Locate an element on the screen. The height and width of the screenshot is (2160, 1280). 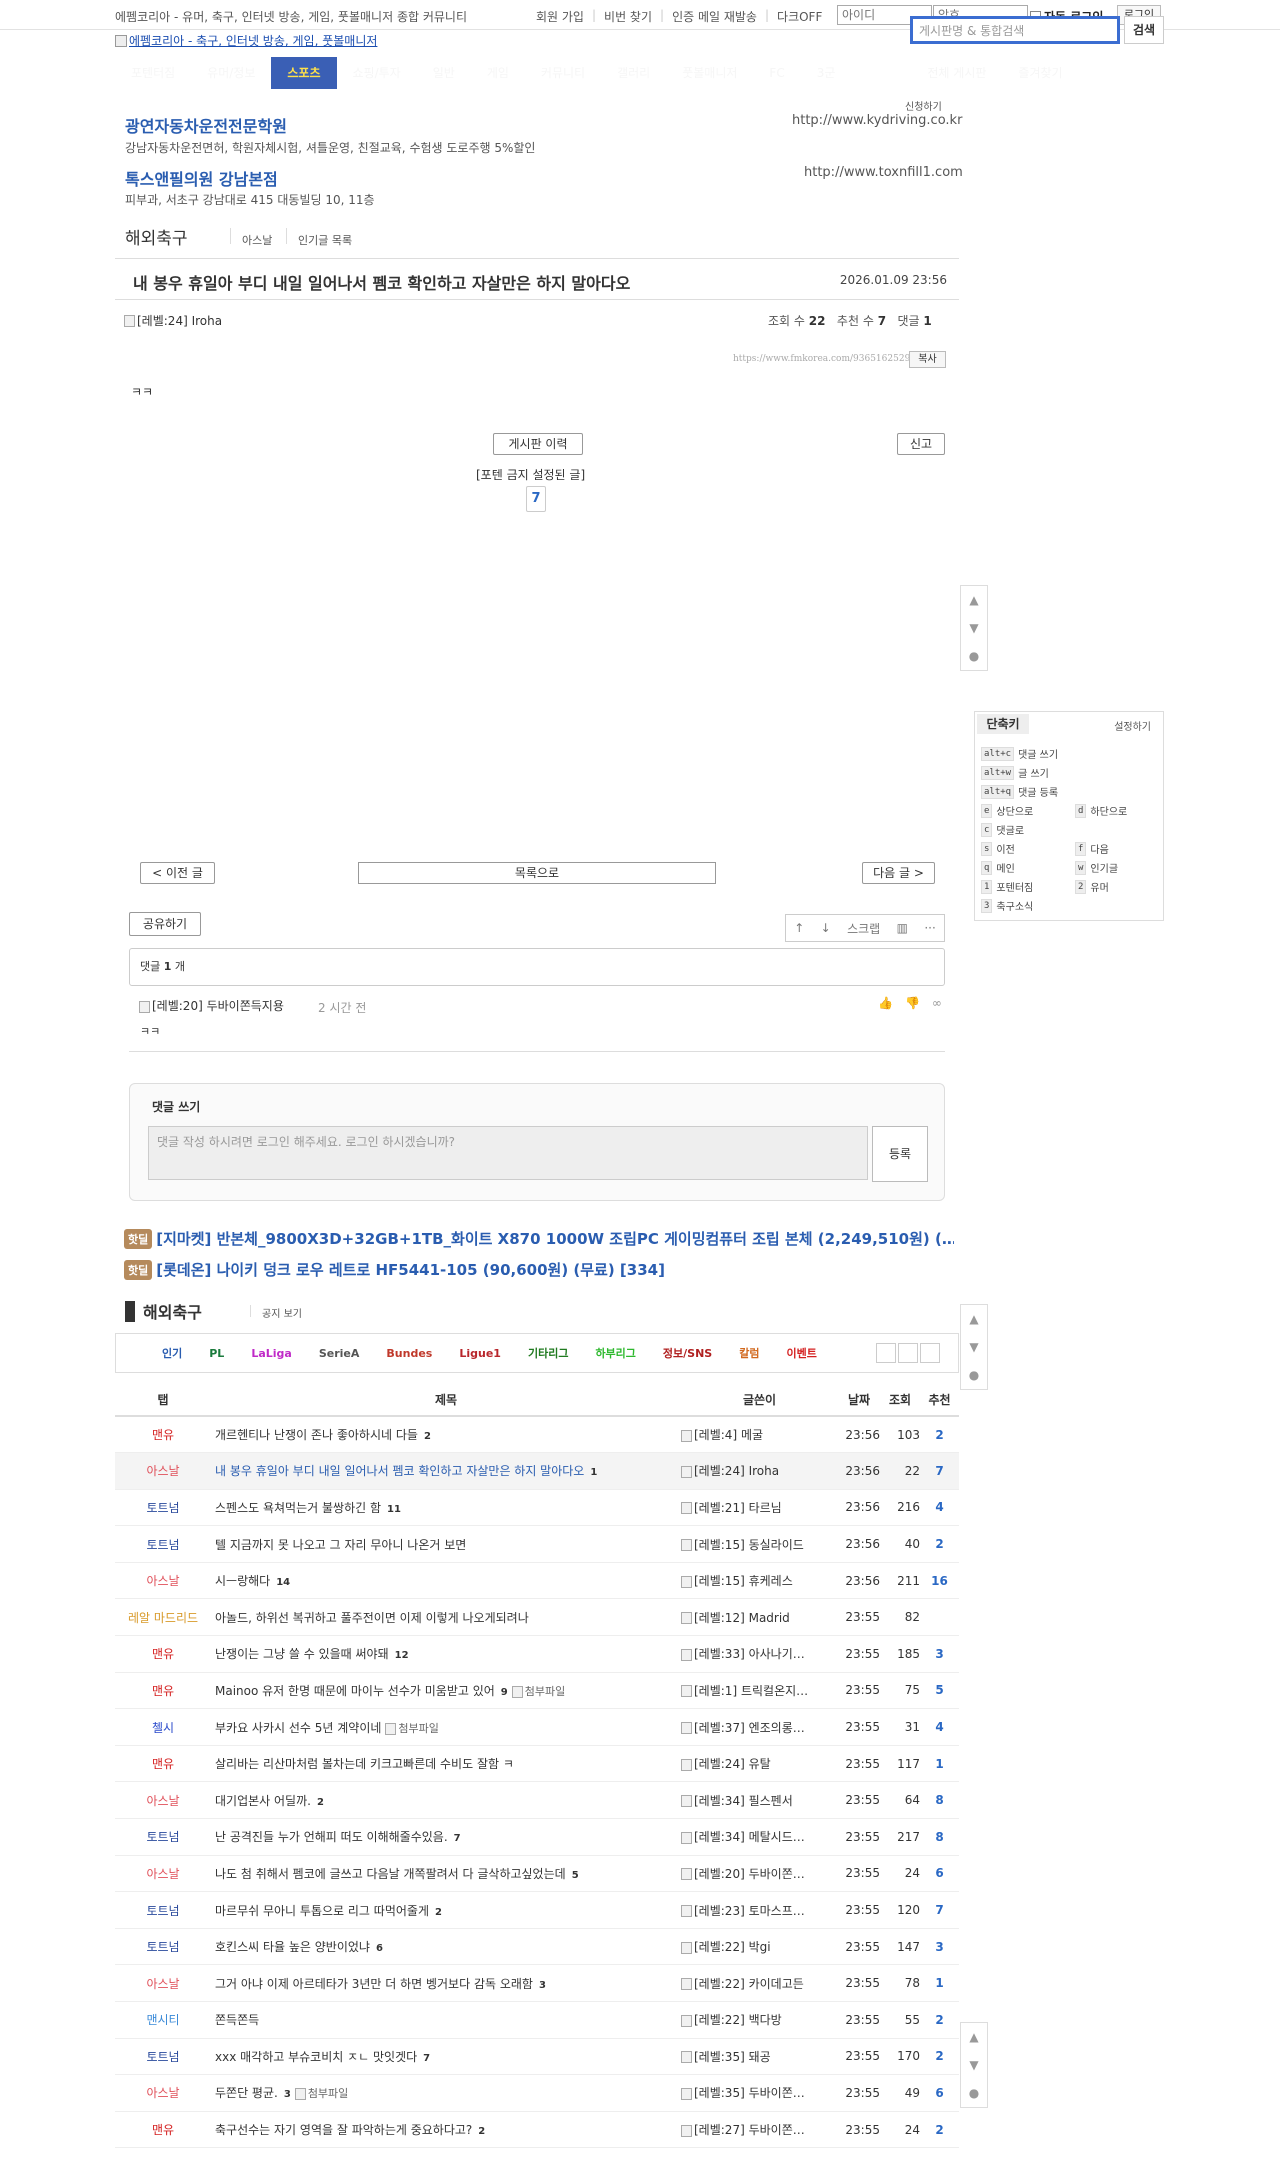
table-row: 아스날 대기업본사 어딜까. 2 [레벨:34] 필스펜서 23:55 64 8 is located at coordinates (537, 1800).